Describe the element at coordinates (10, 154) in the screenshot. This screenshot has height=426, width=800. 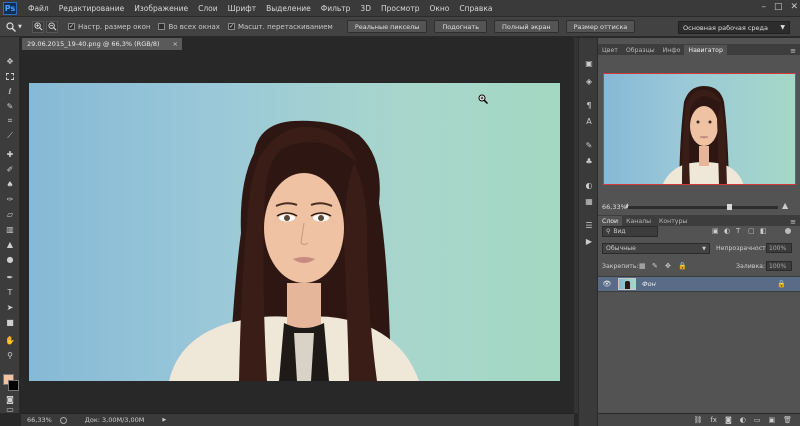
I see `healing-brush-tool-icon: ✚` at that location.